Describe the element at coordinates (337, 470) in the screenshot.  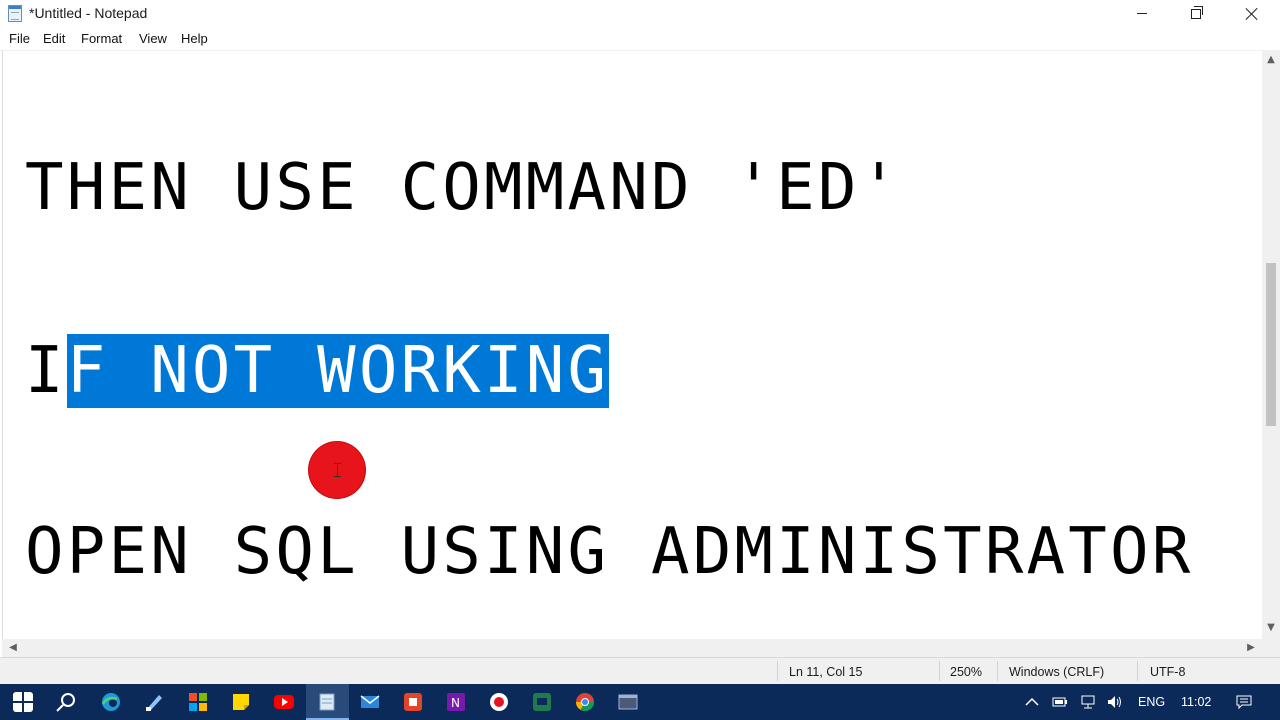
I see `ibeam-cursor-icon` at that location.